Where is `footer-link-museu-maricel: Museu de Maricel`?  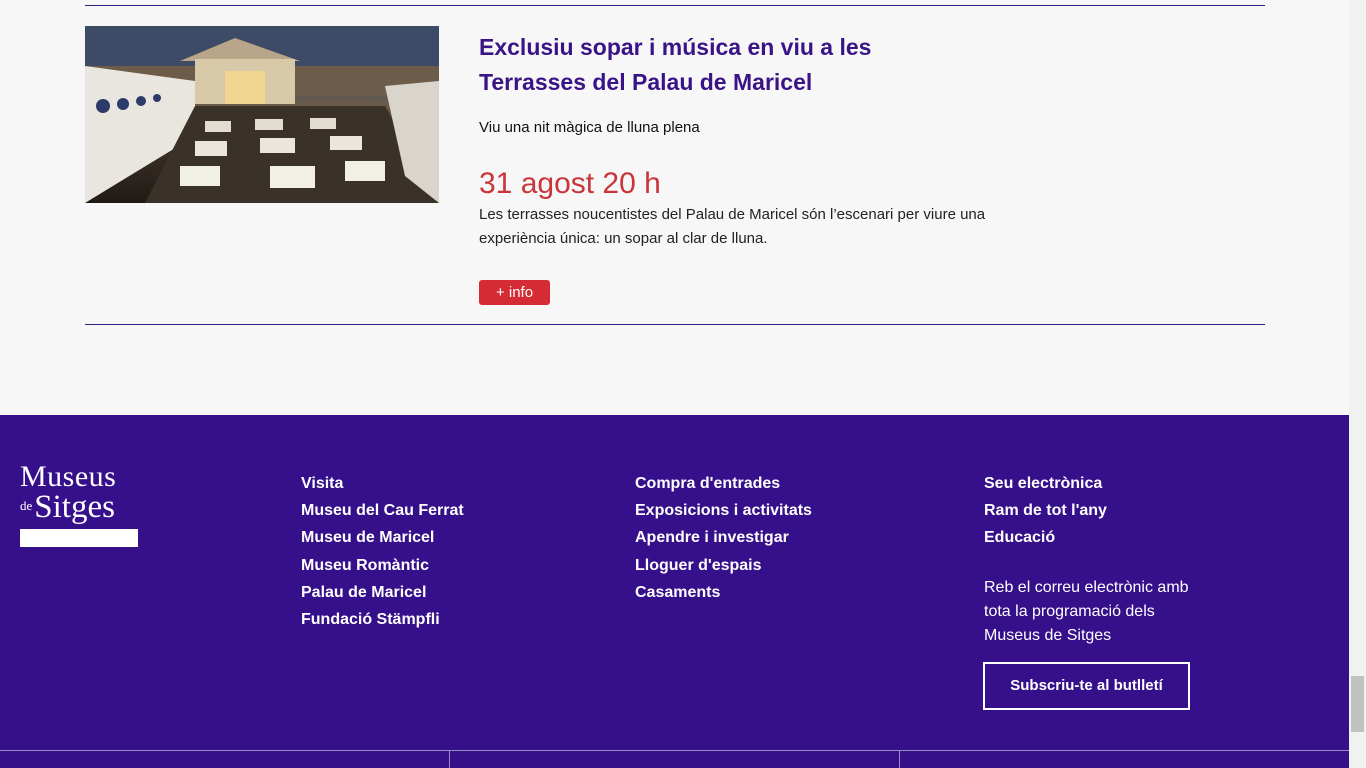
footer-link-museu-maricel: Museu de Maricel is located at coordinates (382, 537).